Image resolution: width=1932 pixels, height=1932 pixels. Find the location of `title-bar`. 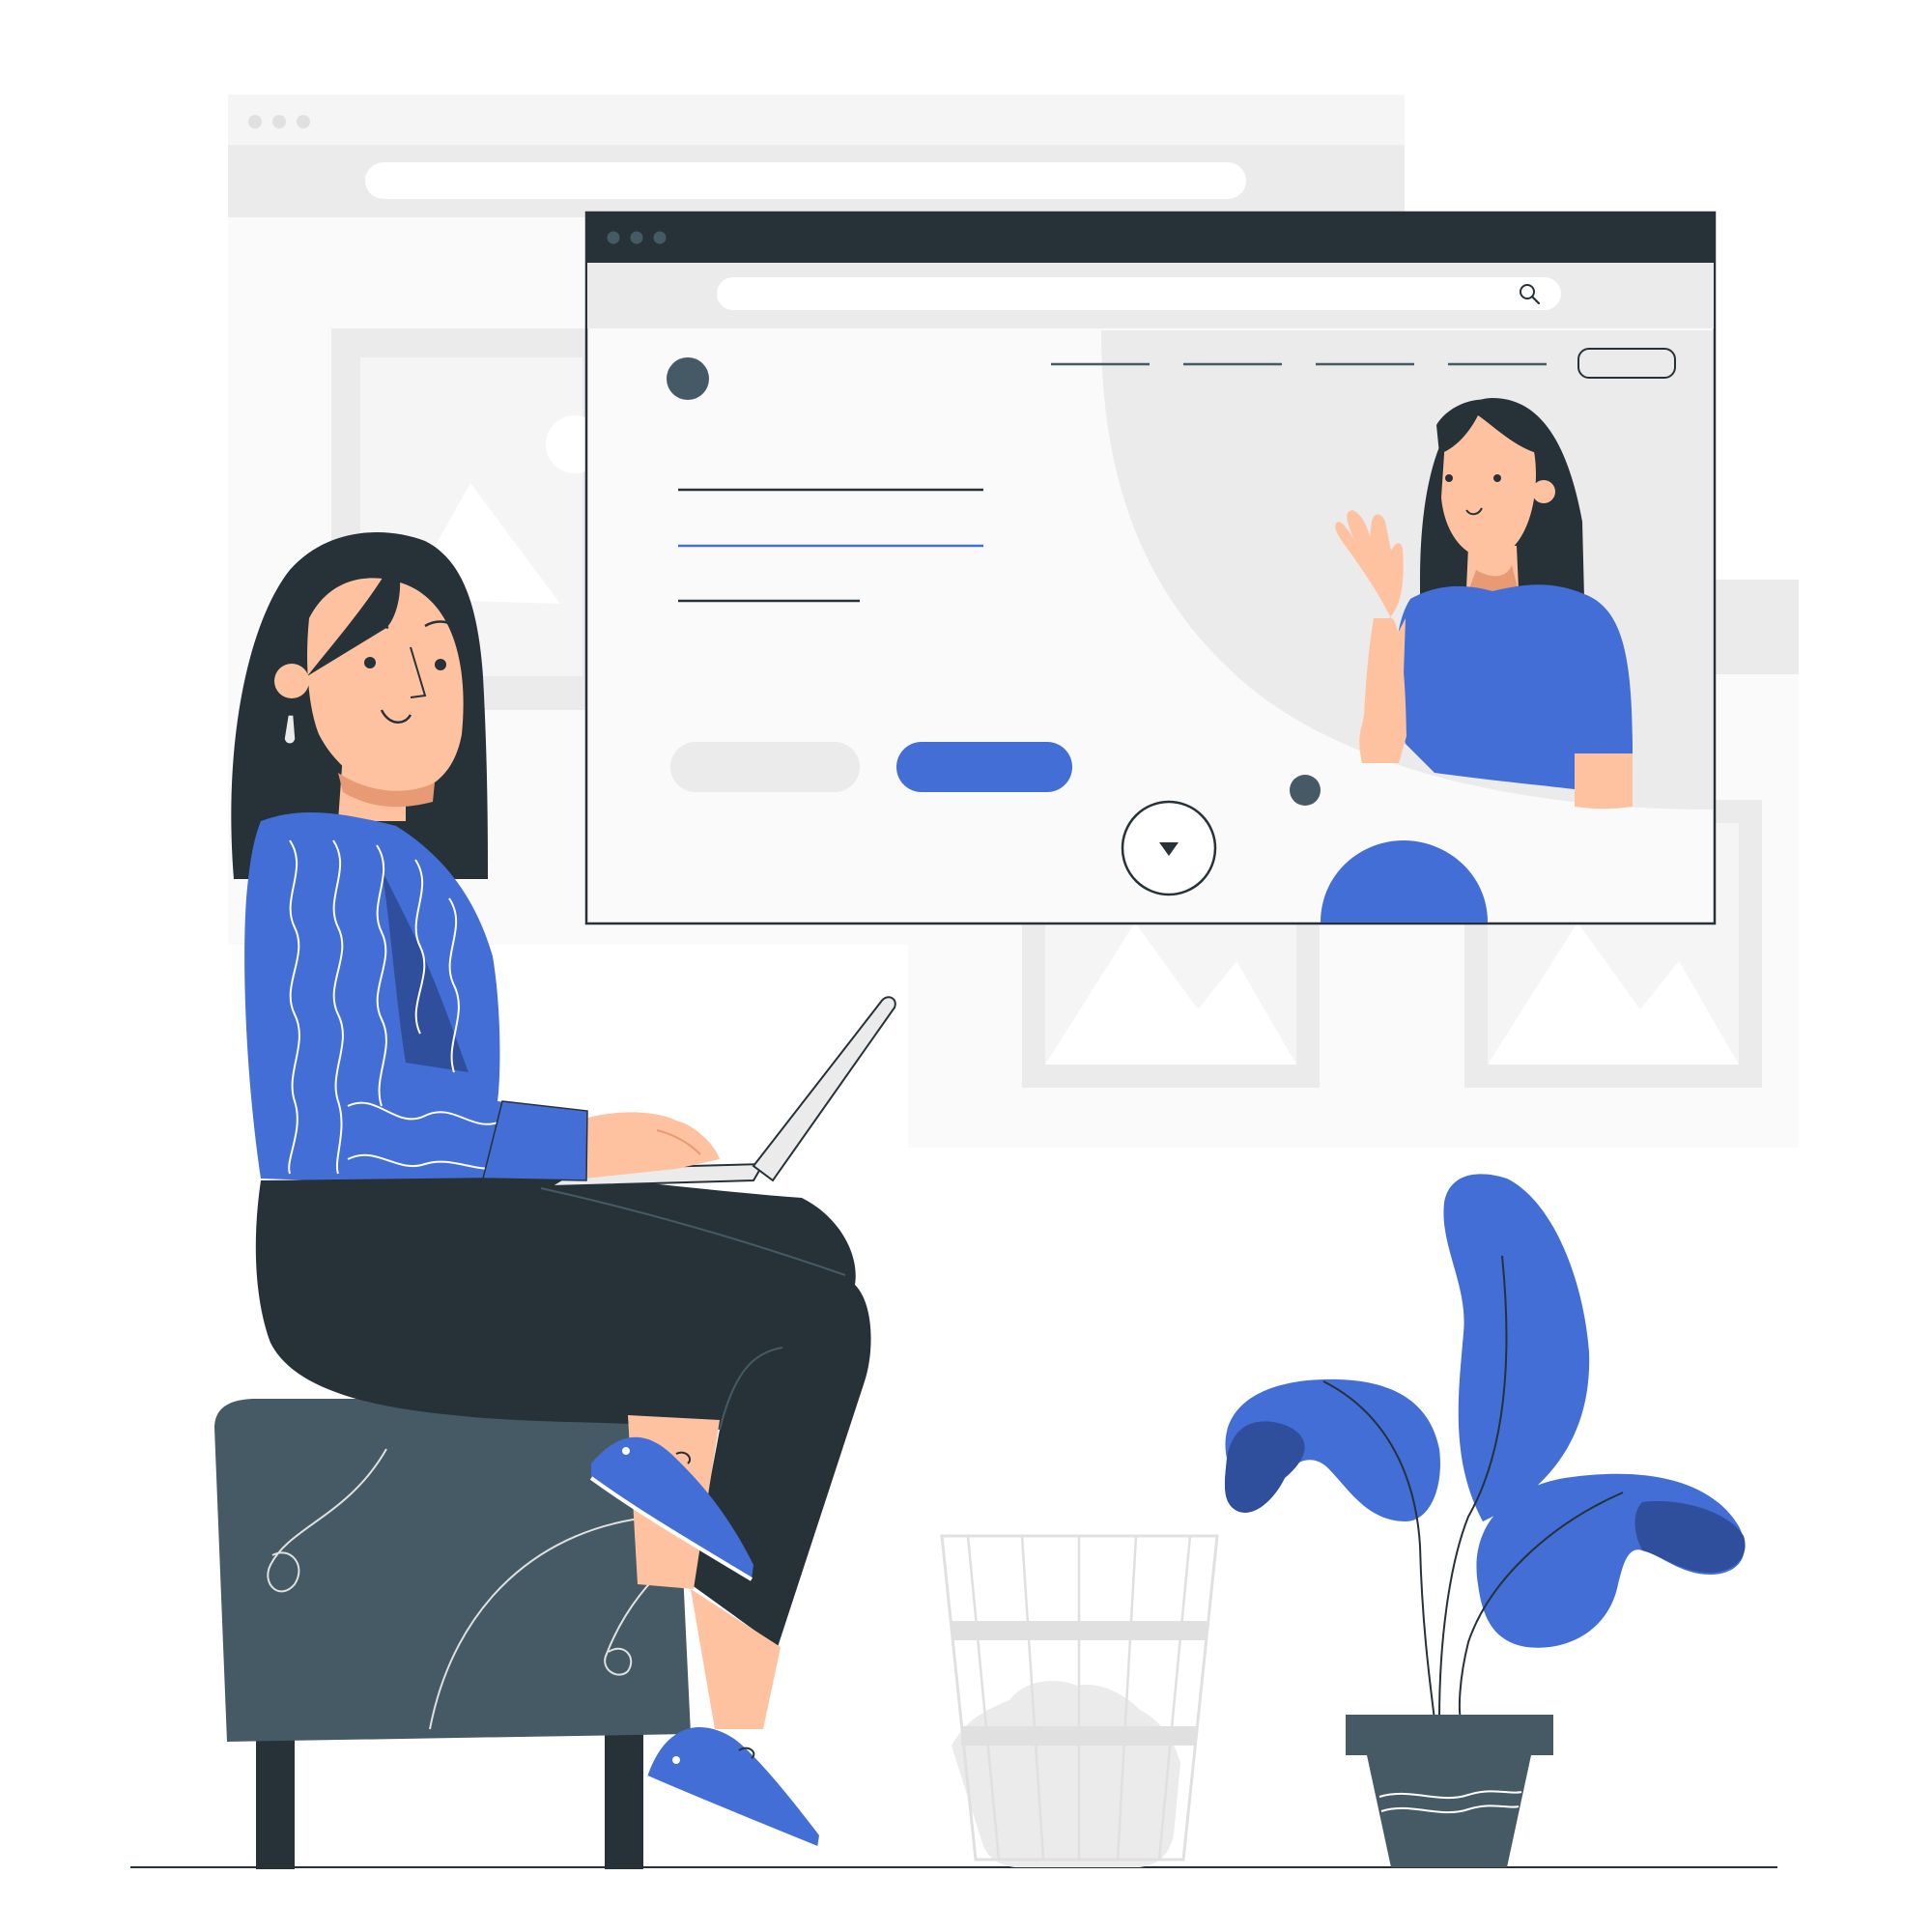

title-bar is located at coordinates (1150, 238).